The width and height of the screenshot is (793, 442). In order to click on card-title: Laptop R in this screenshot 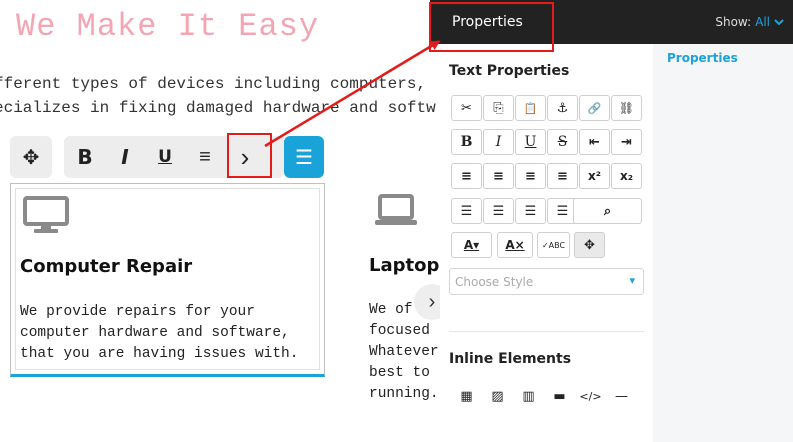, I will do `click(404, 265)`.